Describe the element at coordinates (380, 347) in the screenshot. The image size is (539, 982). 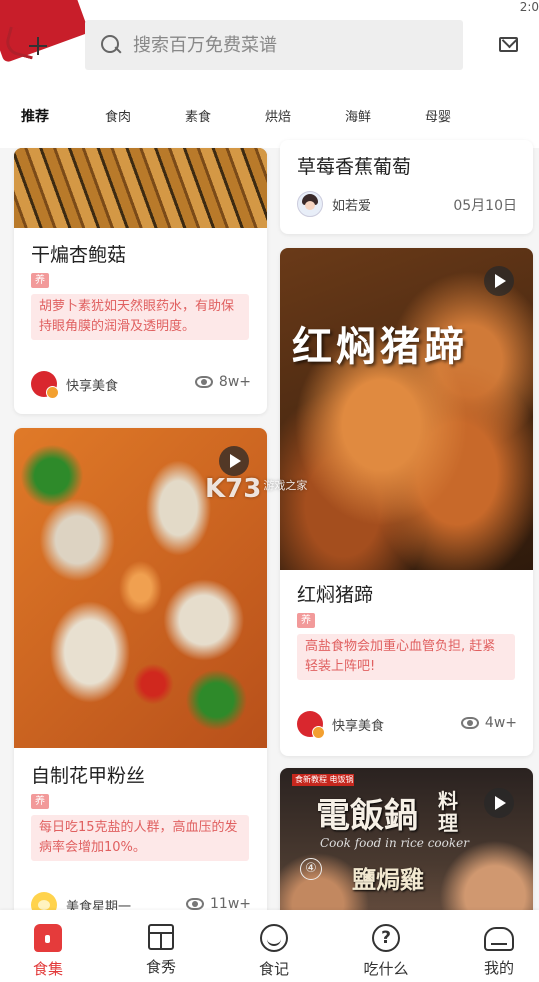
I see `photo-caption: 红焖猪蹄` at that location.